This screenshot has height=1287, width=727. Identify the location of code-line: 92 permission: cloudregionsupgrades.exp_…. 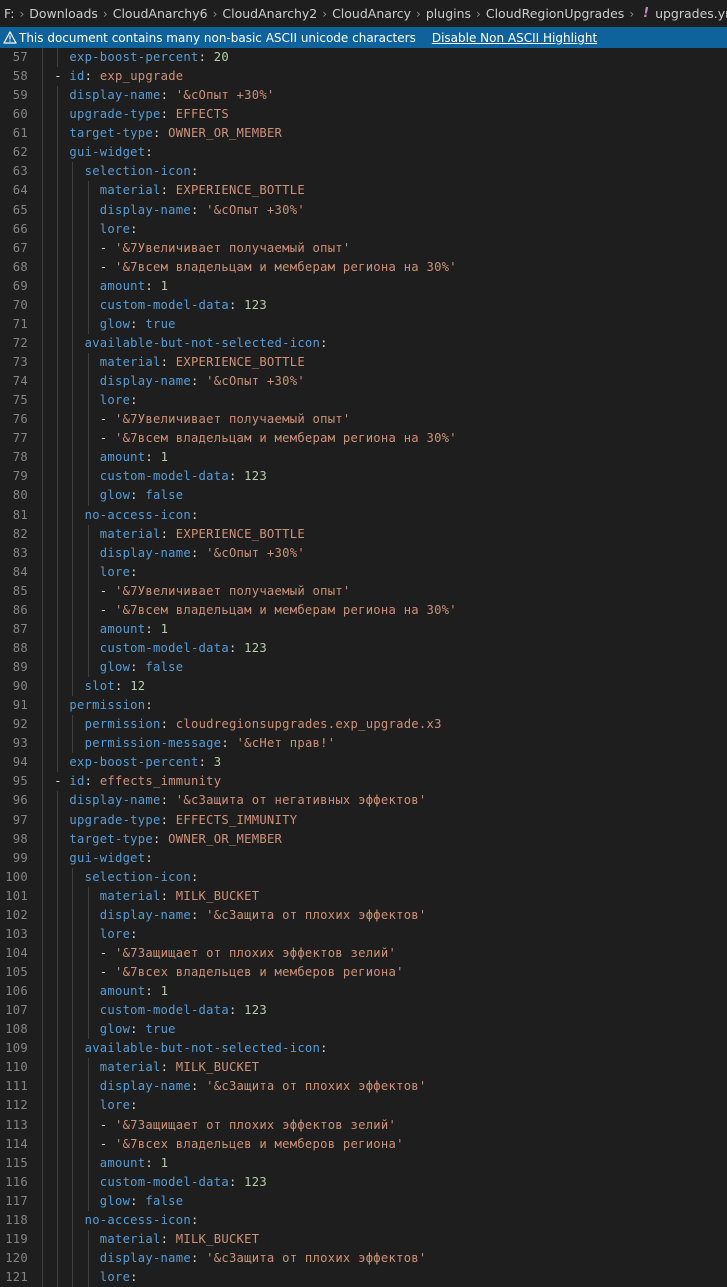
(363, 725).